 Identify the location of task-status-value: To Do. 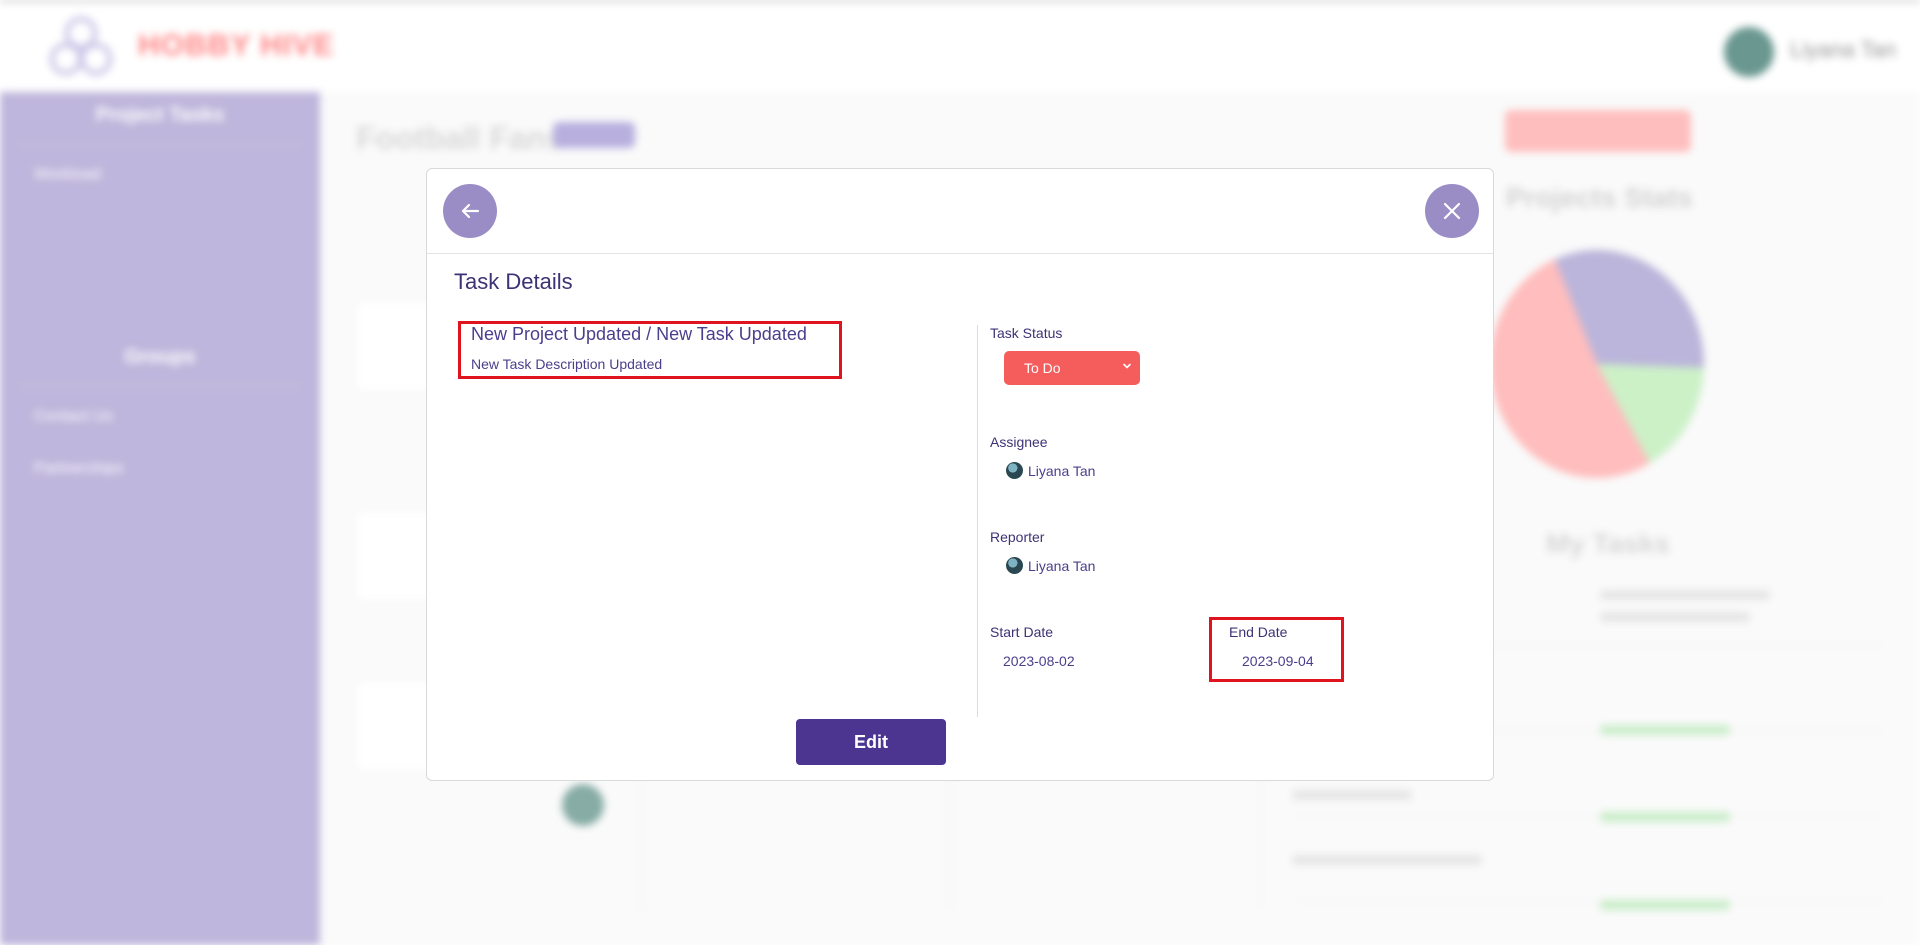
(1042, 368).